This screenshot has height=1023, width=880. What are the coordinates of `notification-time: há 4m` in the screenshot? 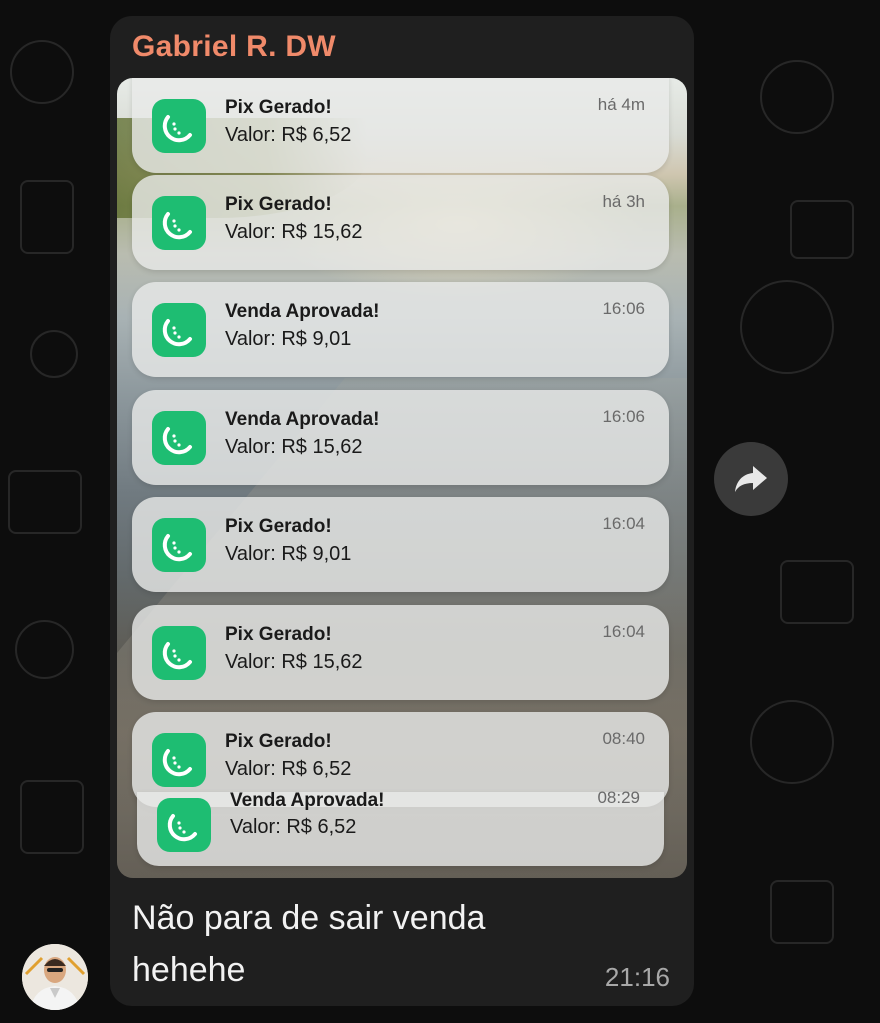 It's located at (621, 104).